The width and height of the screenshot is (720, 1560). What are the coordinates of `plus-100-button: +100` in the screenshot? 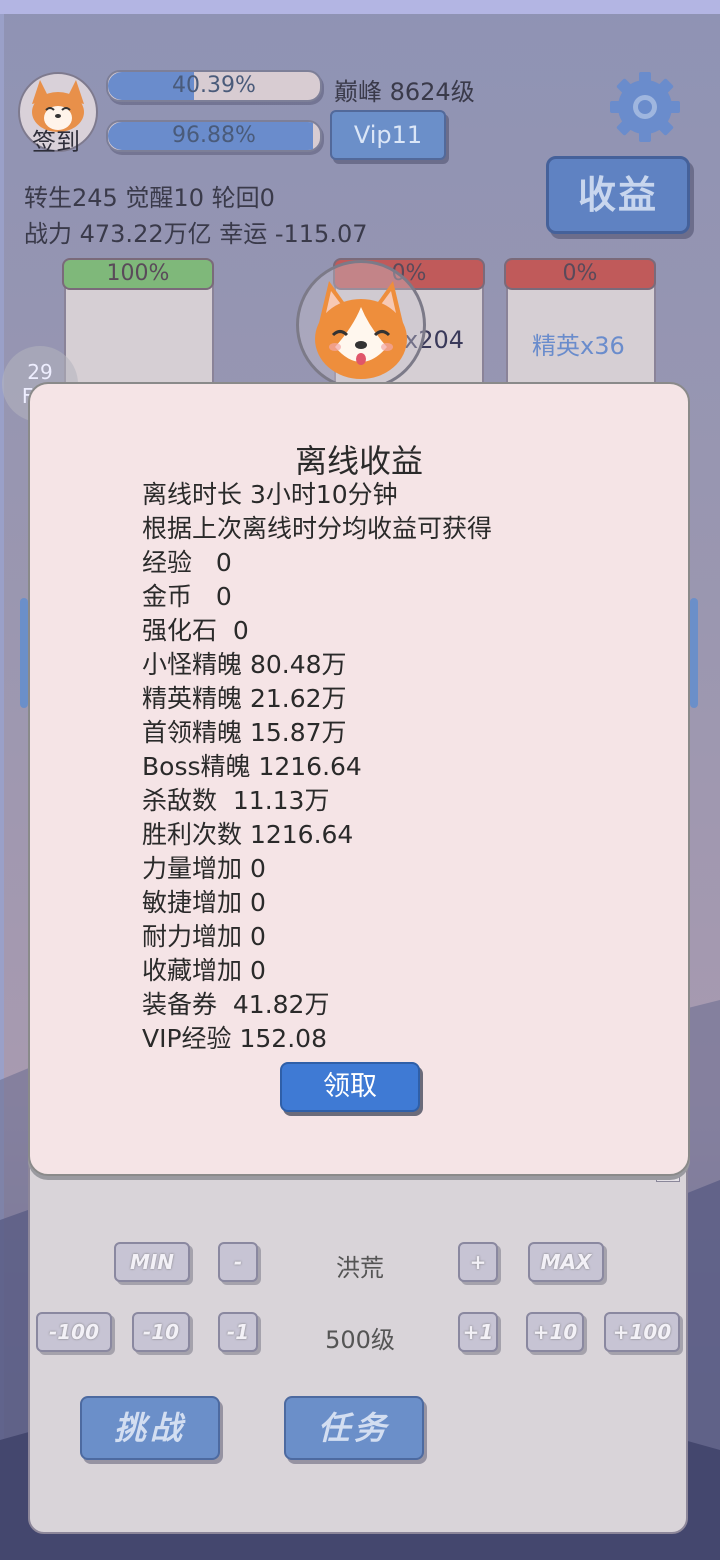 It's located at (642, 1332).